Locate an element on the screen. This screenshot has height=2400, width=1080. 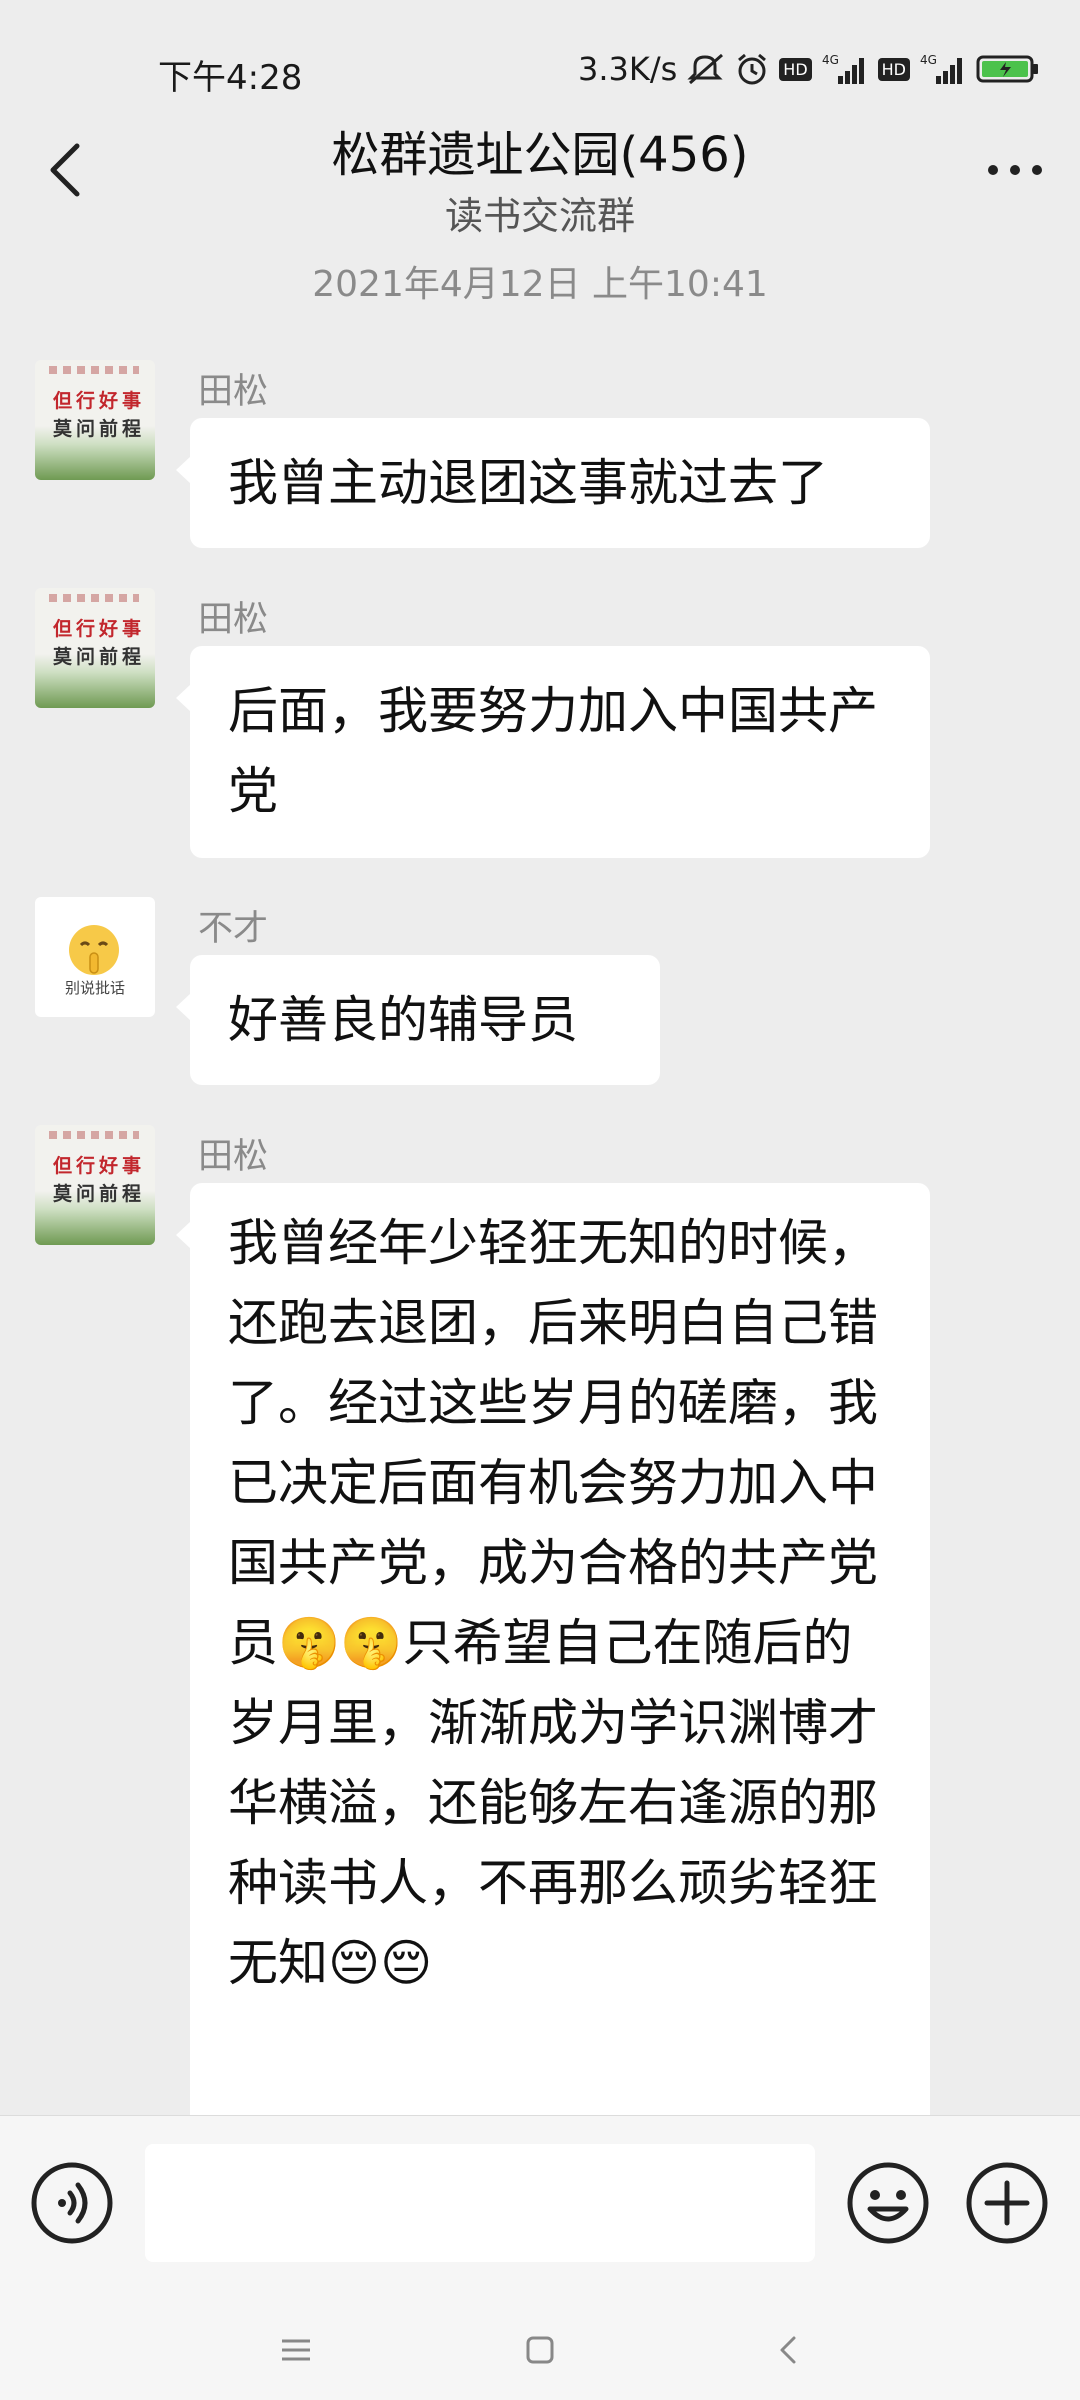
message-bubble: 后面，我要努力加入中国共产党 is located at coordinates (553, 752).